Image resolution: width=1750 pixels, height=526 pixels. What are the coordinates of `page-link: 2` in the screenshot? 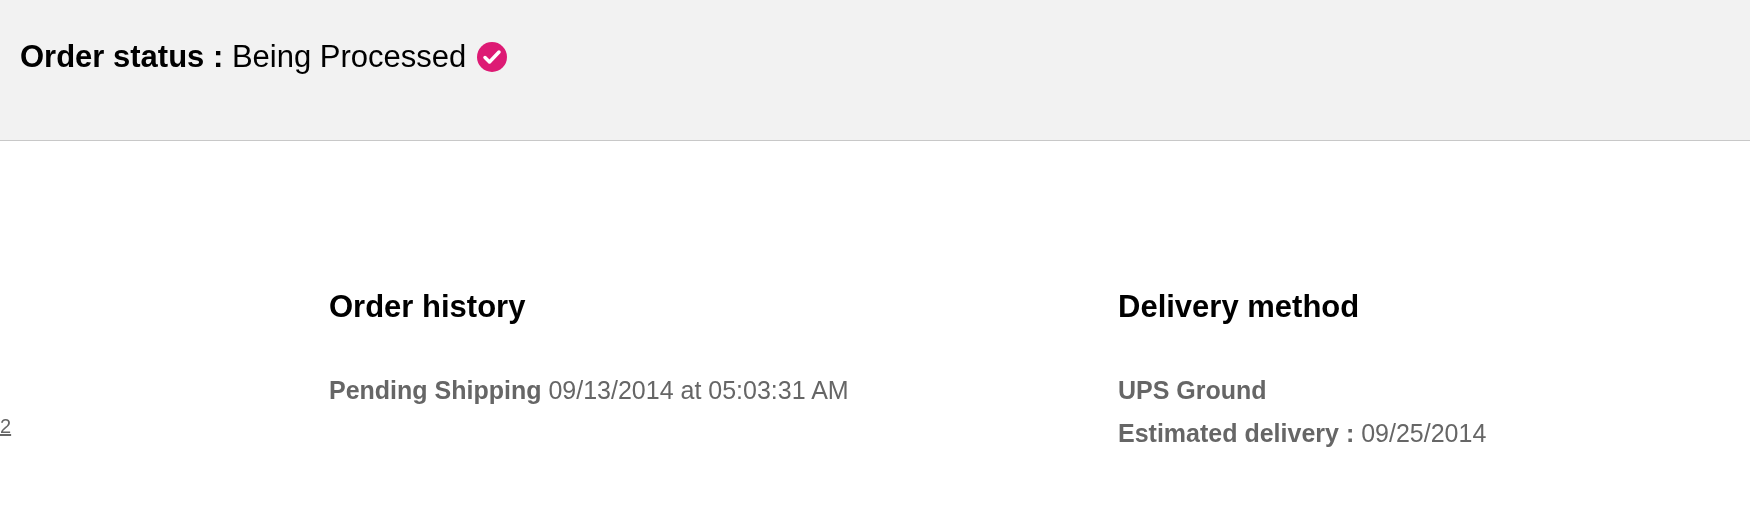 It's located at (6, 426).